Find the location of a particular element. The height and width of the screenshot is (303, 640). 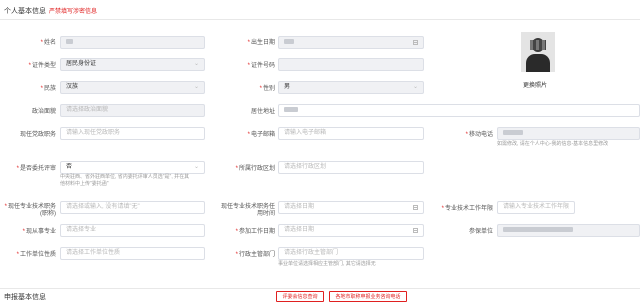

email-input: 请输入电子邮箱 is located at coordinates (351, 133).